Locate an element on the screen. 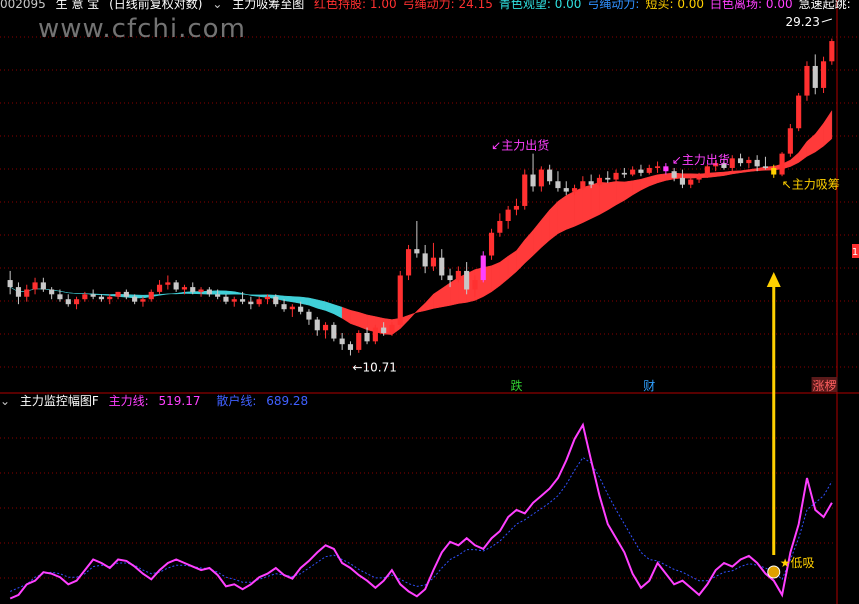  stock-name: 生 意 宝 is located at coordinates (78, 5).